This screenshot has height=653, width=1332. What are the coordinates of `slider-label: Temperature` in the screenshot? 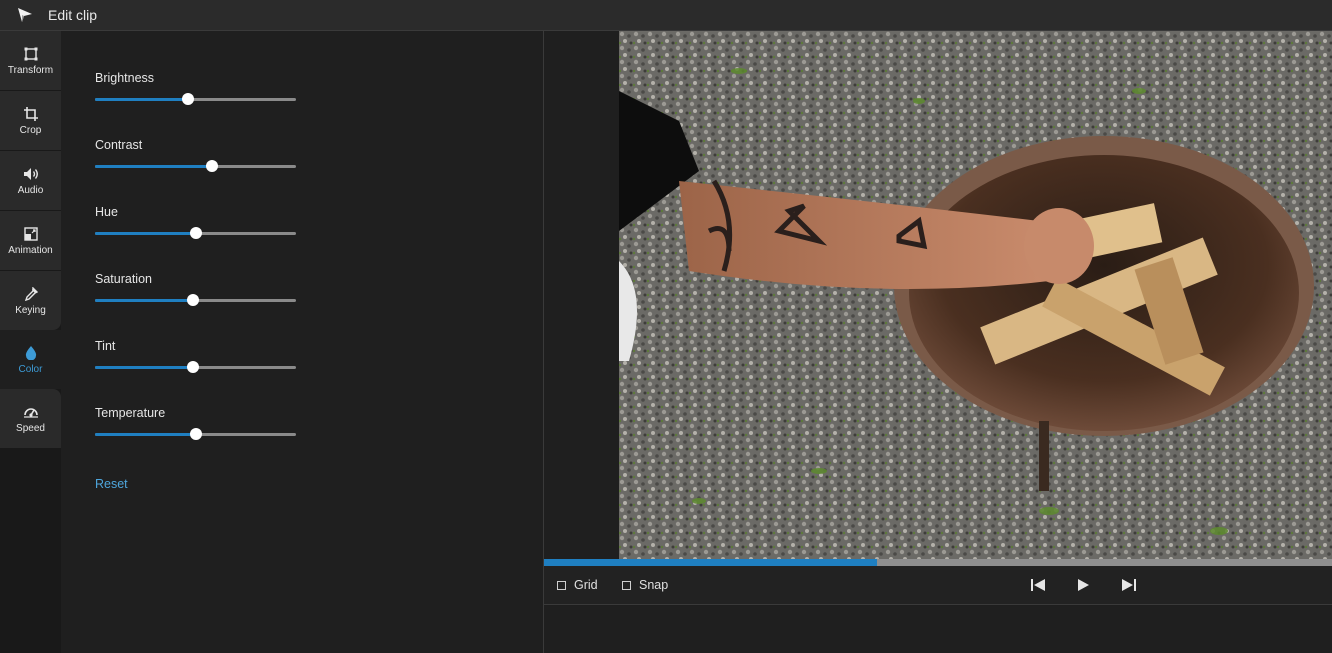 It's located at (130, 413).